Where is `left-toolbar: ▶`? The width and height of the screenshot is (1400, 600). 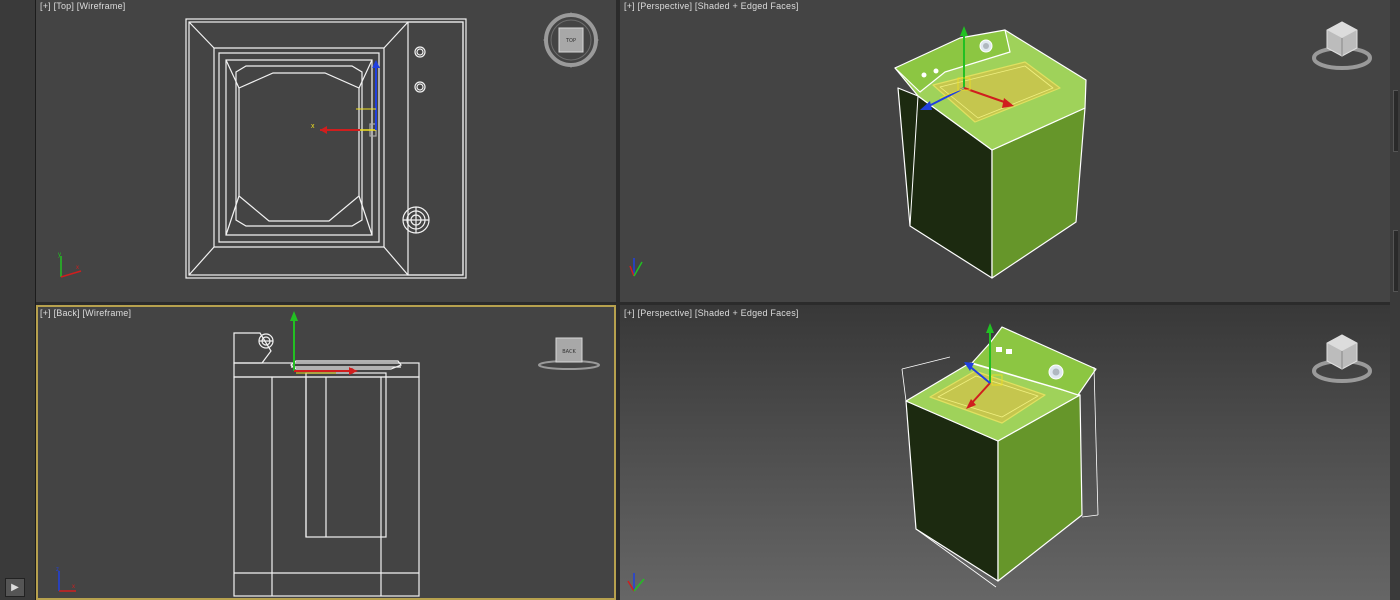 left-toolbar: ▶ is located at coordinates (18, 300).